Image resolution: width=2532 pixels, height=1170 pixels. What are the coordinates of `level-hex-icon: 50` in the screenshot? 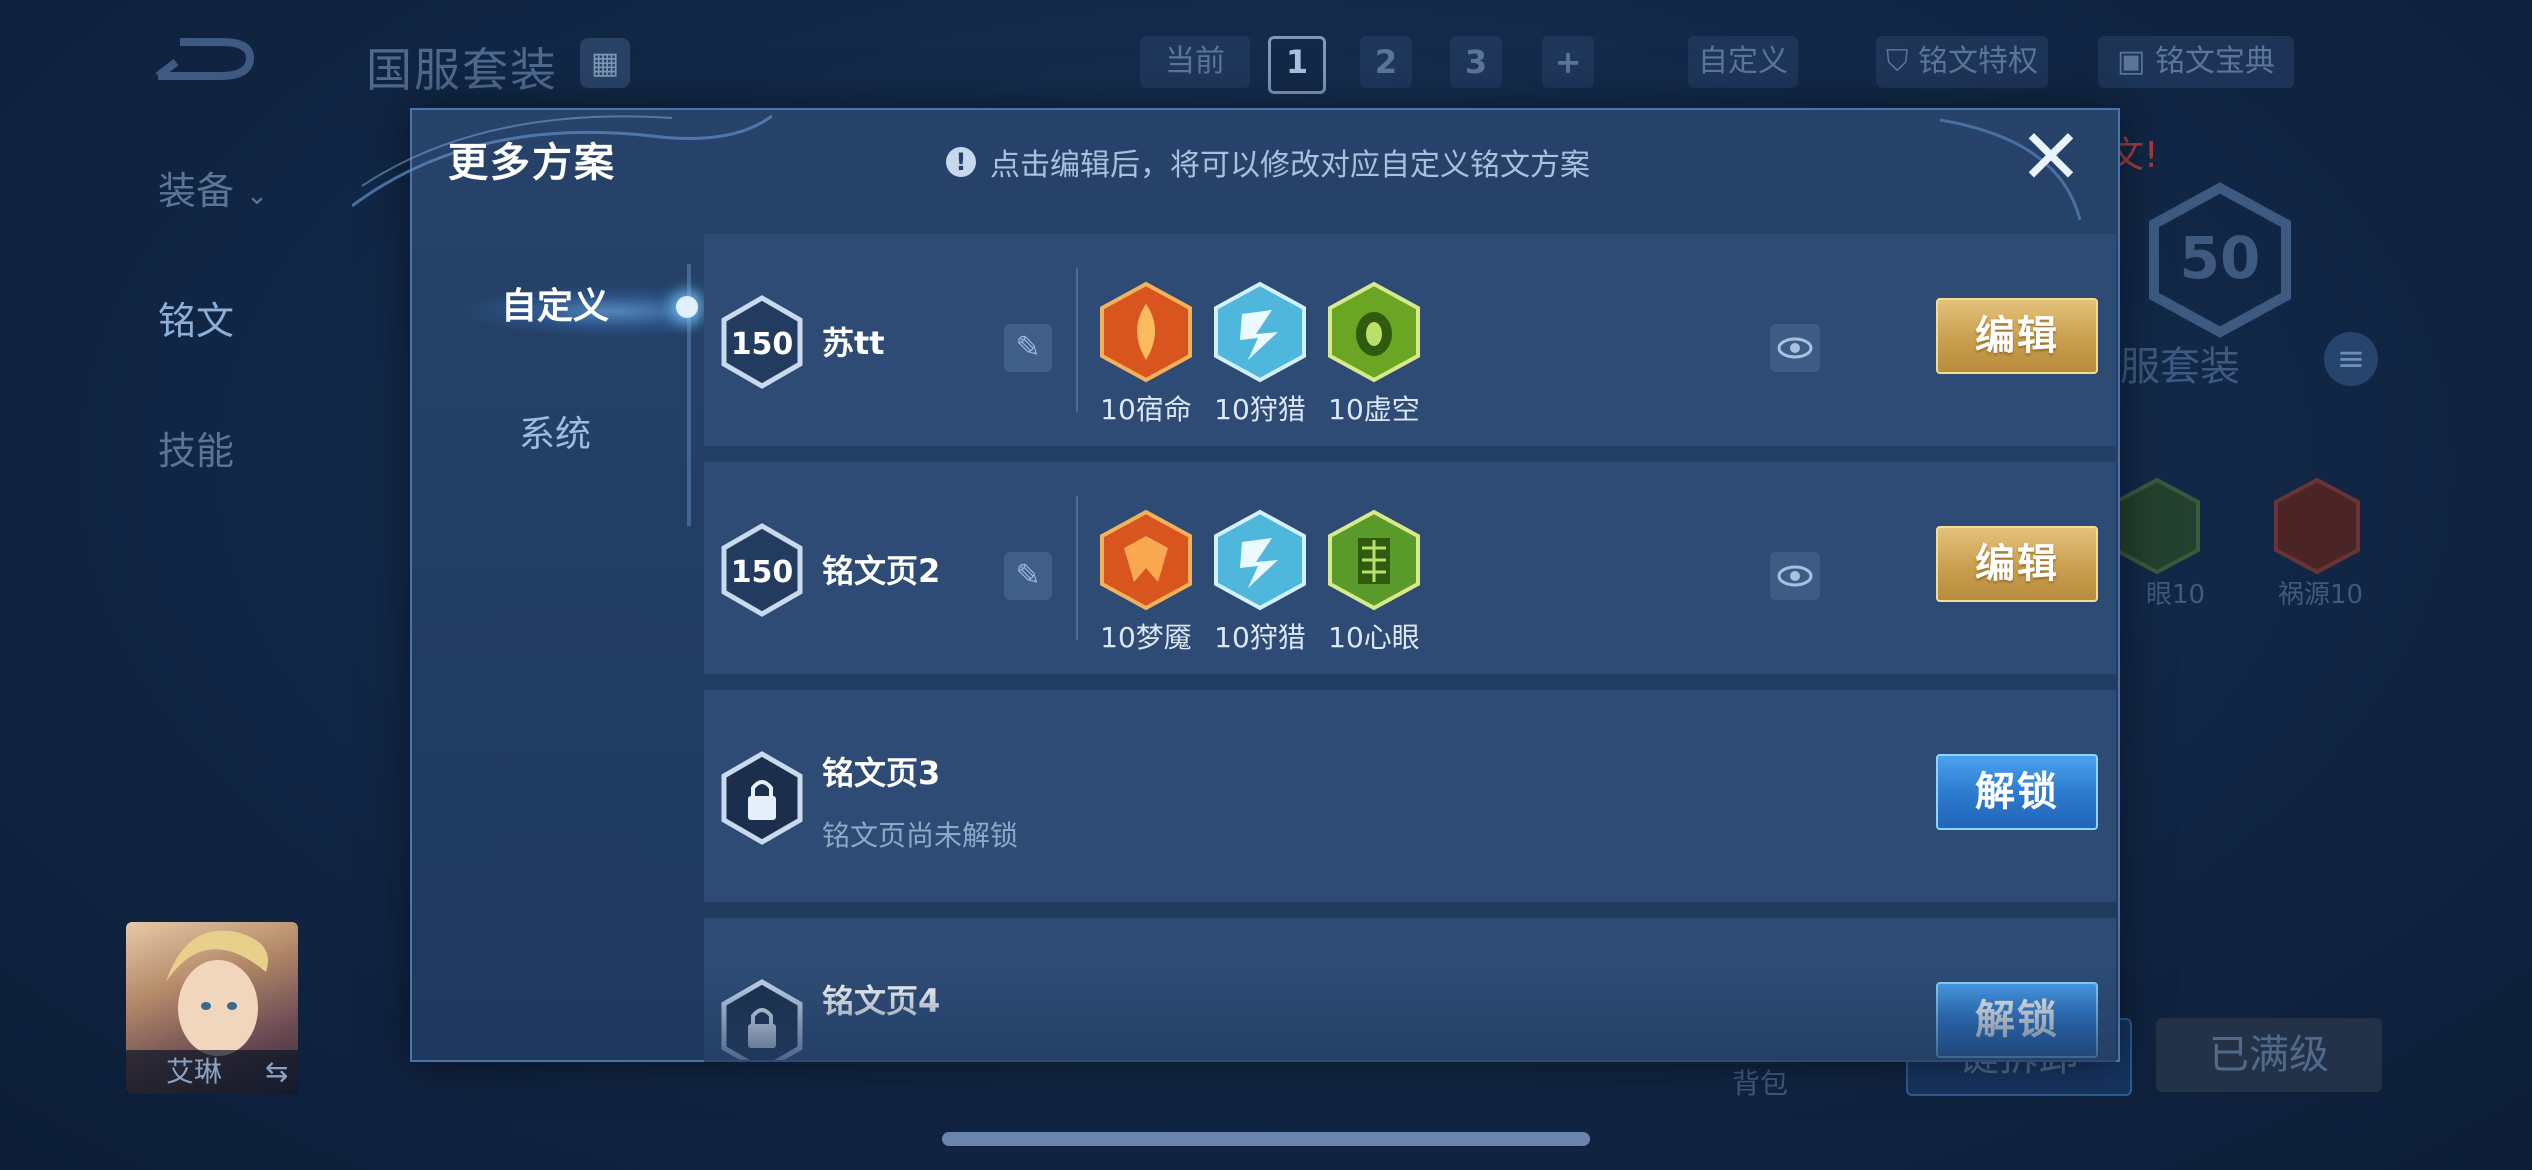 It's located at (2220, 260).